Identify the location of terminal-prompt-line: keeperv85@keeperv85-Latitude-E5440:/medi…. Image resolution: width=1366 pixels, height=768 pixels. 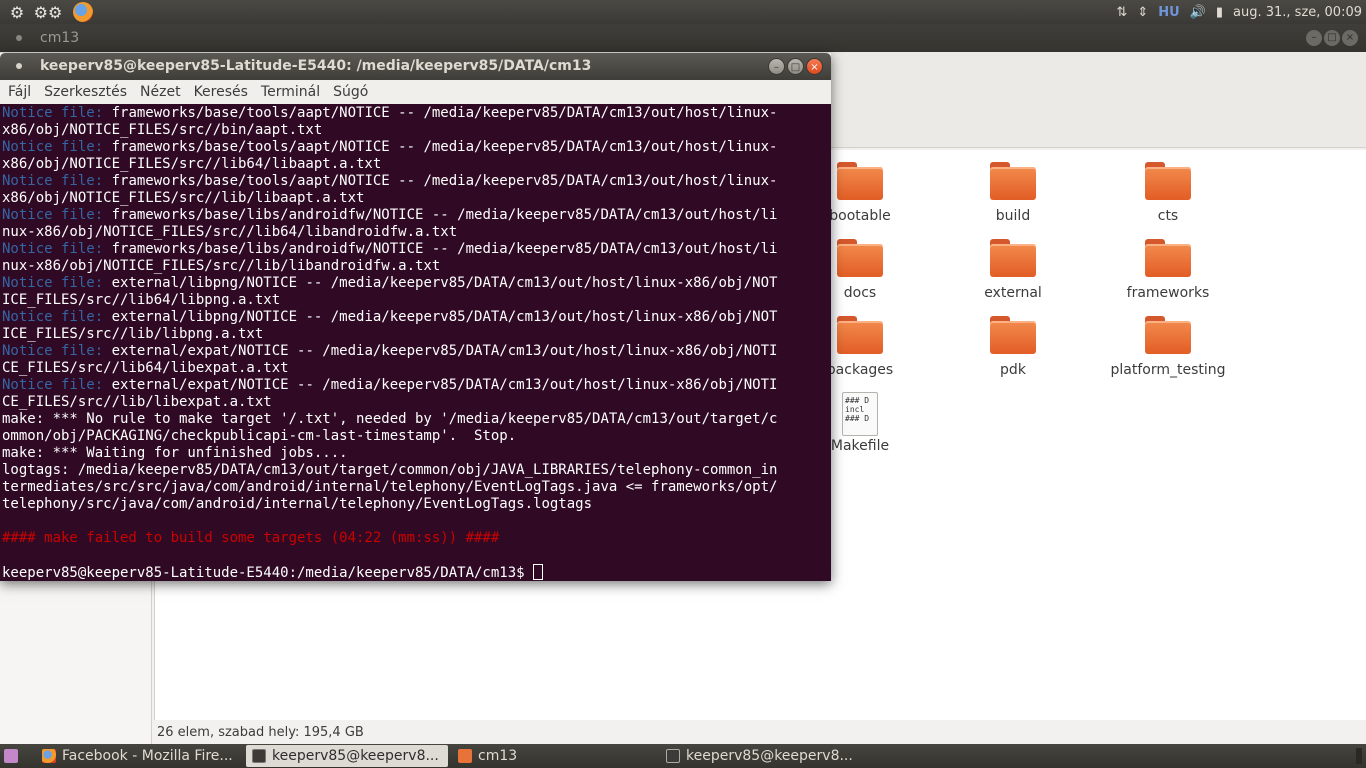
(416, 572).